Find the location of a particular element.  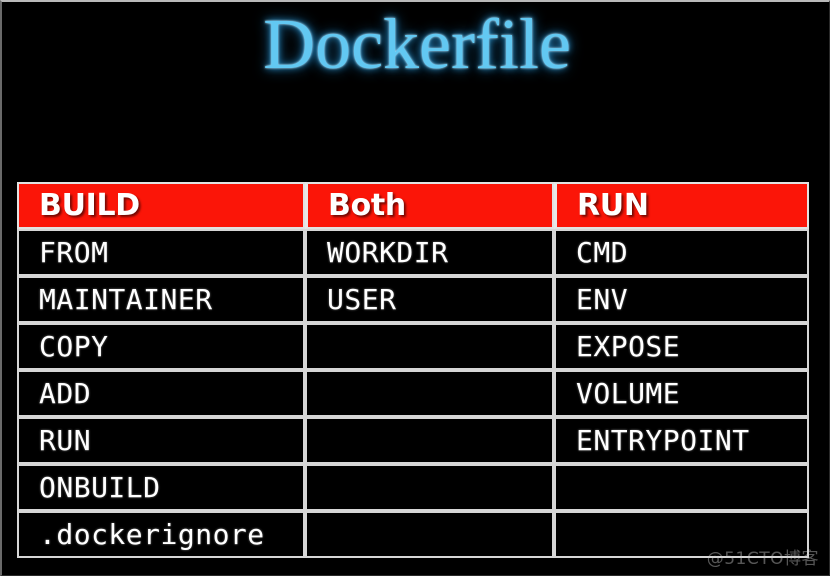

table-cell: VOLUME is located at coordinates (681, 393).